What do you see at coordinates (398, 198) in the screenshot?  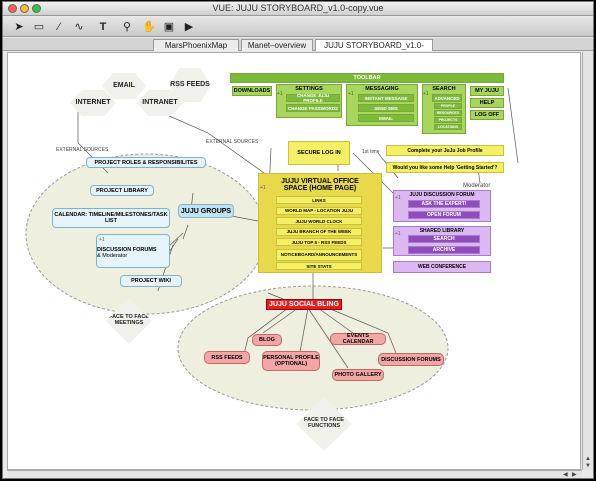 I see `discussion-plus: +1` at bounding box center [398, 198].